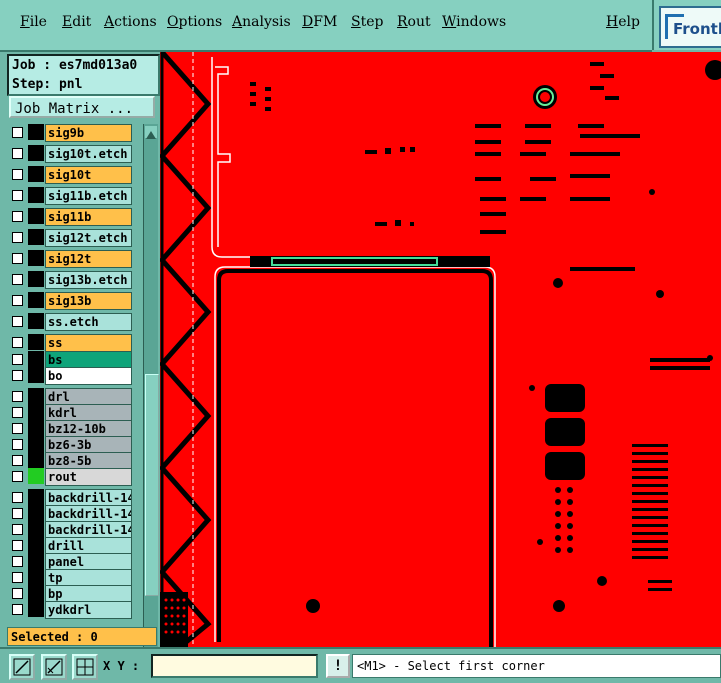  What do you see at coordinates (54, 667) in the screenshot?
I see `measure-icon` at bounding box center [54, 667].